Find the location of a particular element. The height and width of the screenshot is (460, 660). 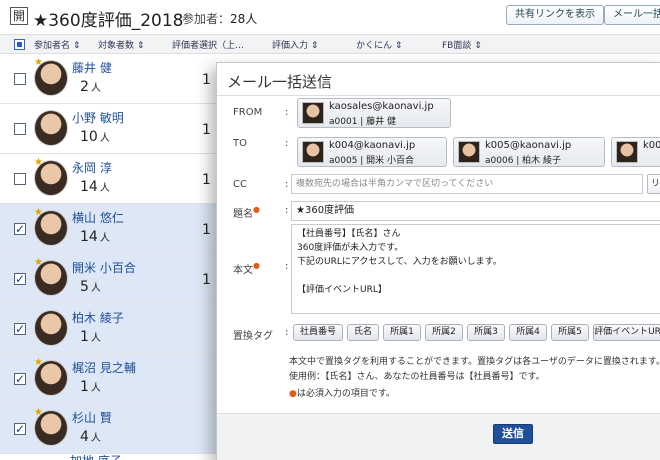

recipient-email: k005@kaonavi.jp is located at coordinates (528, 145).